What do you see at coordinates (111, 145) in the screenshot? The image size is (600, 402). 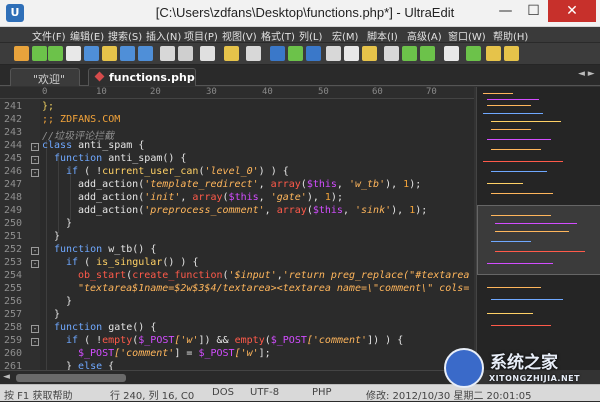 I see `code-token: anti_spam {` at bounding box center [111, 145].